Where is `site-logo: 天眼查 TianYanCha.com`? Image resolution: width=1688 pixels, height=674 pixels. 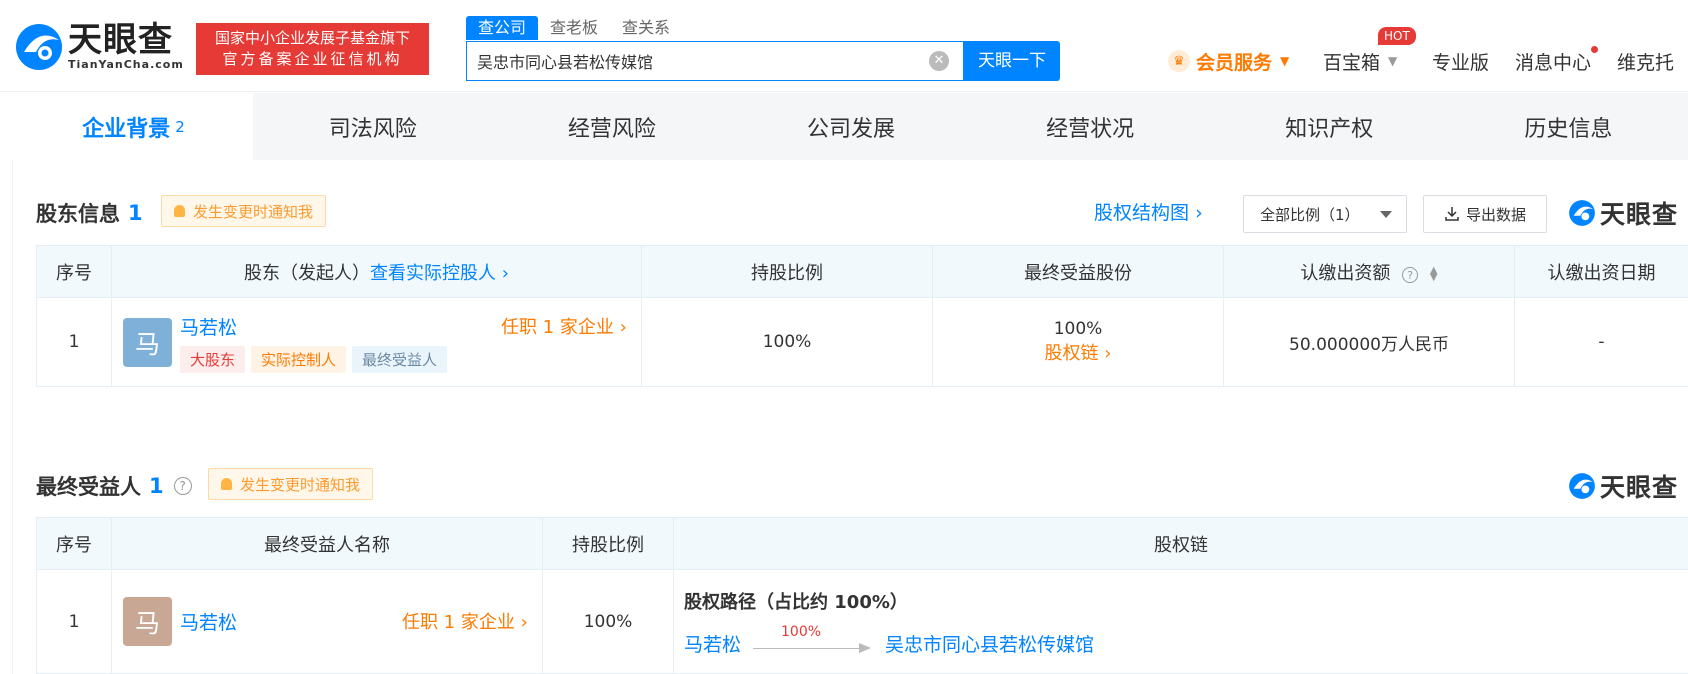
site-logo: 天眼查 TianYanCha.com is located at coordinates (99, 47).